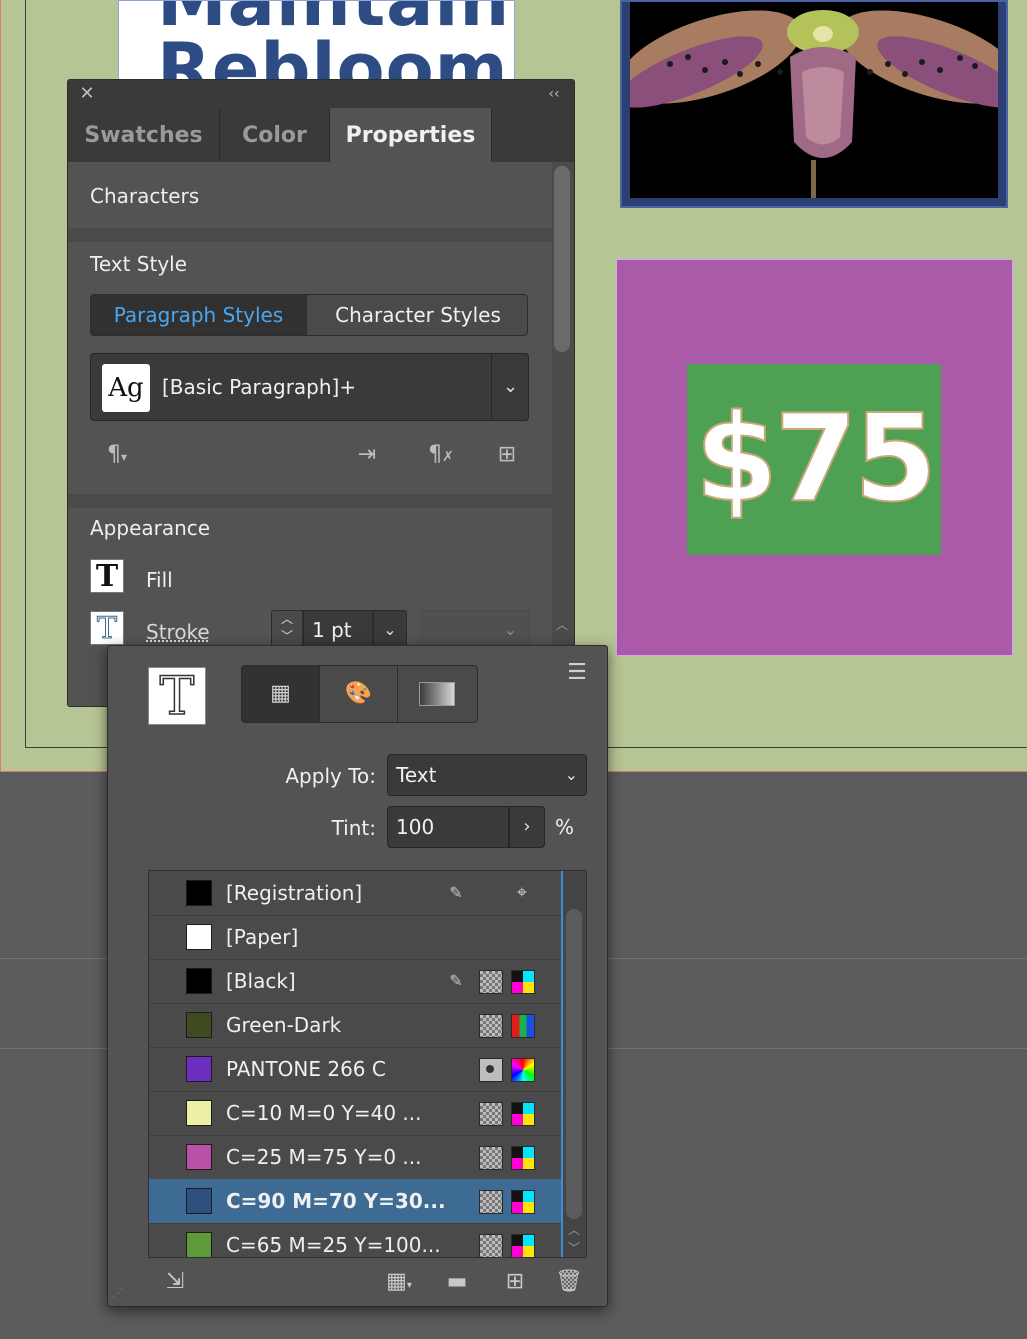 The image size is (1027, 1339). What do you see at coordinates (457, 1282) in the screenshot?
I see `folder-icon: ▬` at bounding box center [457, 1282].